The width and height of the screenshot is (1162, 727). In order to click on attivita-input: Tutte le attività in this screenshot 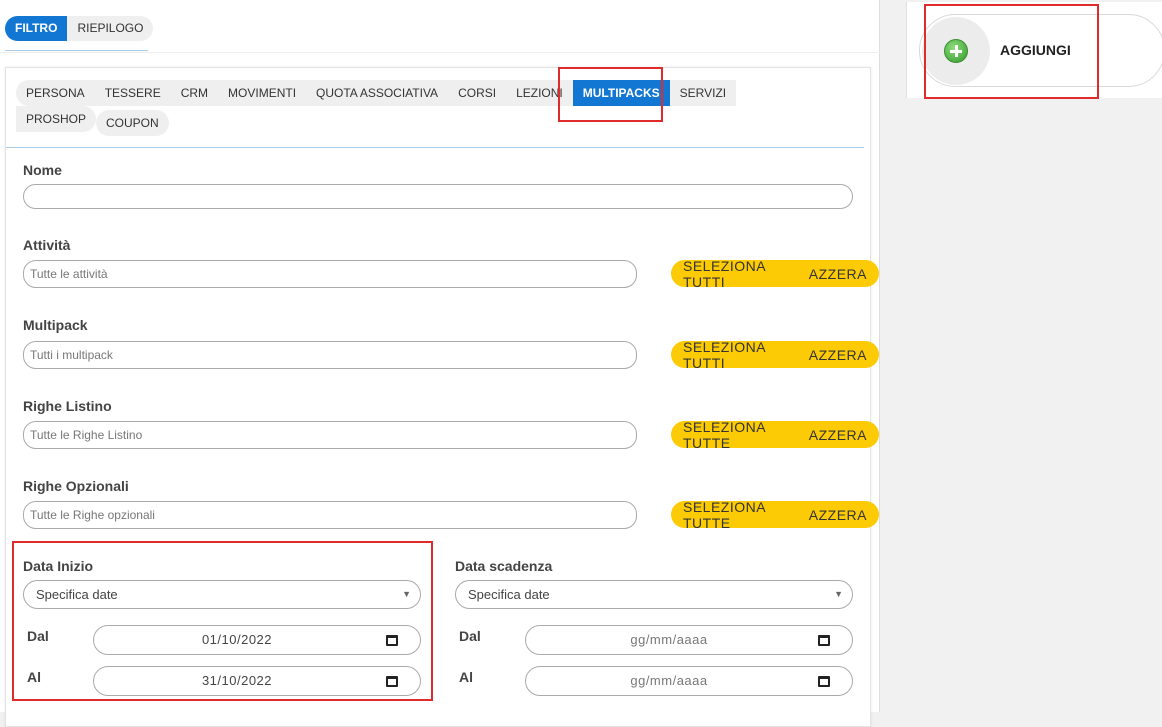, I will do `click(330, 274)`.